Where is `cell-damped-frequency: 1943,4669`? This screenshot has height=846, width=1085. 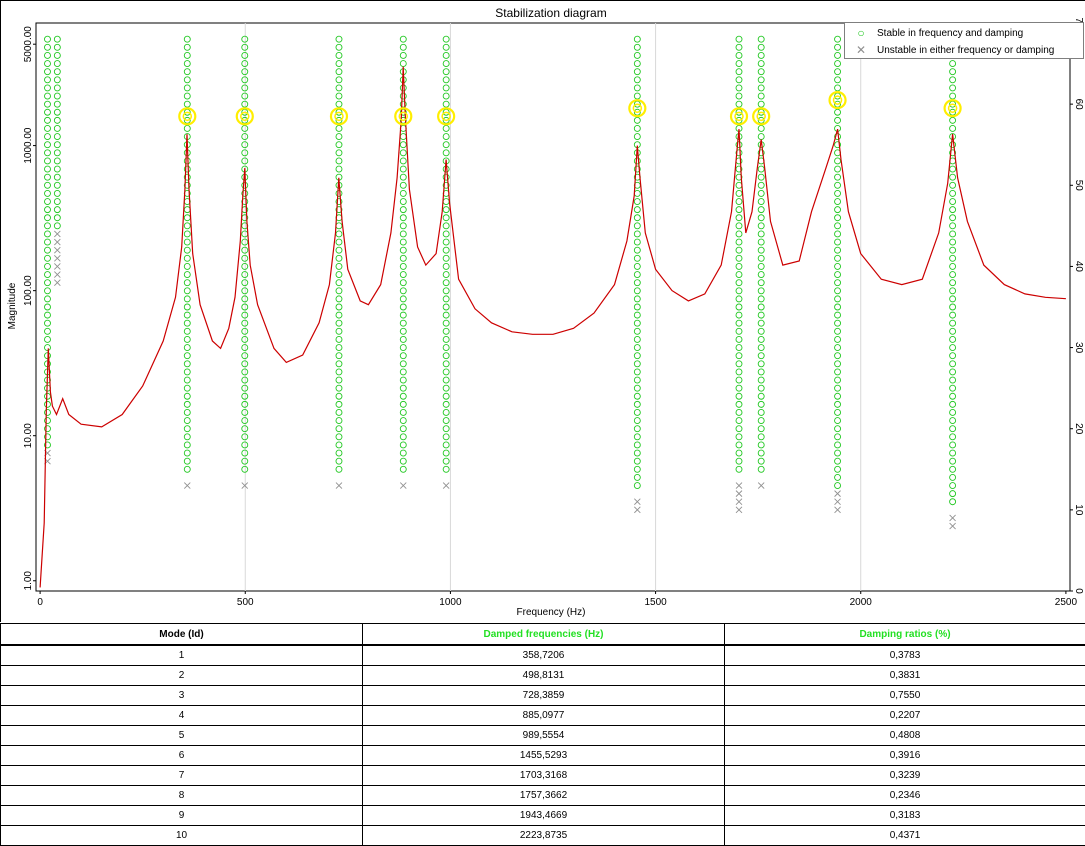 cell-damped-frequency: 1943,4669 is located at coordinates (543, 815).